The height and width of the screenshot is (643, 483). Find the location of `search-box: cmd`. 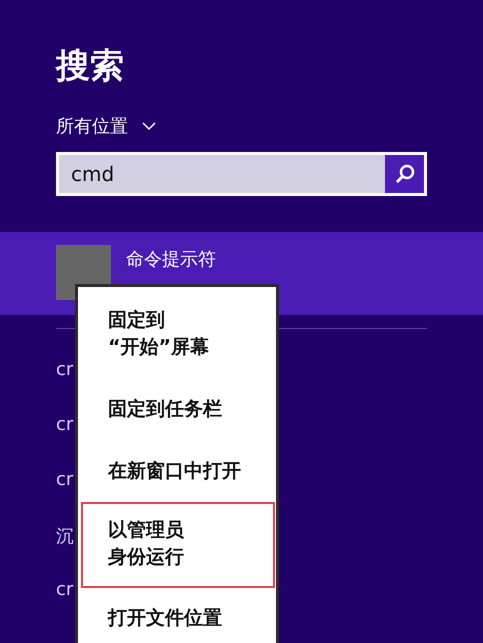

search-box: cmd is located at coordinates (241, 174).